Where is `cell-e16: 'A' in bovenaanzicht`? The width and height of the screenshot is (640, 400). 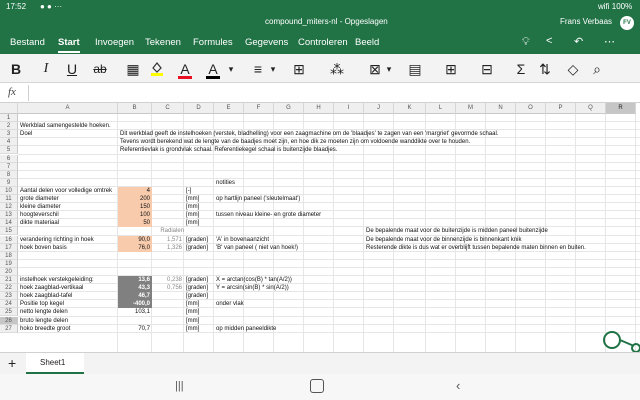
cell-e16: 'A' in bovenaanzicht is located at coordinates (242, 240).